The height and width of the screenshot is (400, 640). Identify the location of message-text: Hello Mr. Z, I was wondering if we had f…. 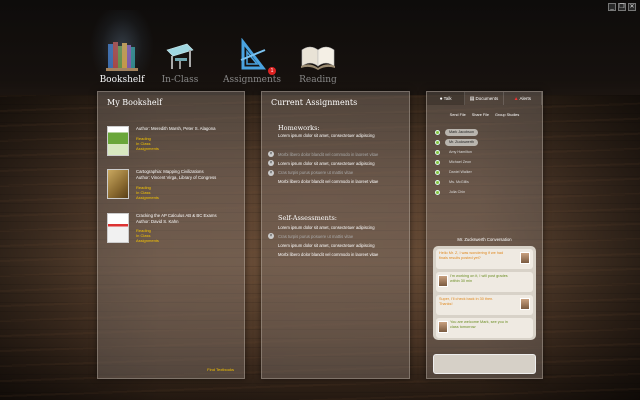
(471, 255).